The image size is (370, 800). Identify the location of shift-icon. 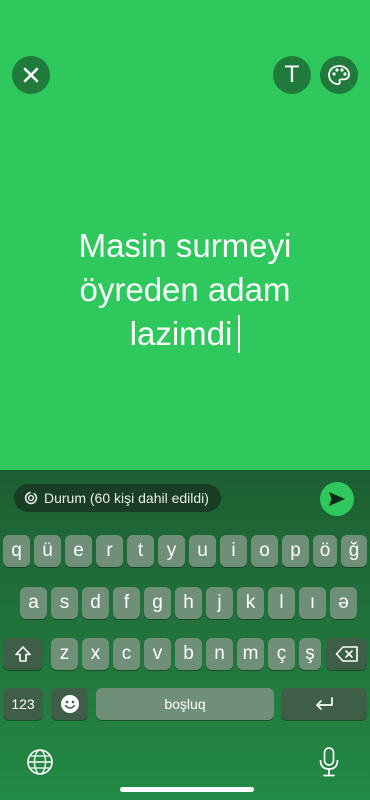
(23, 654).